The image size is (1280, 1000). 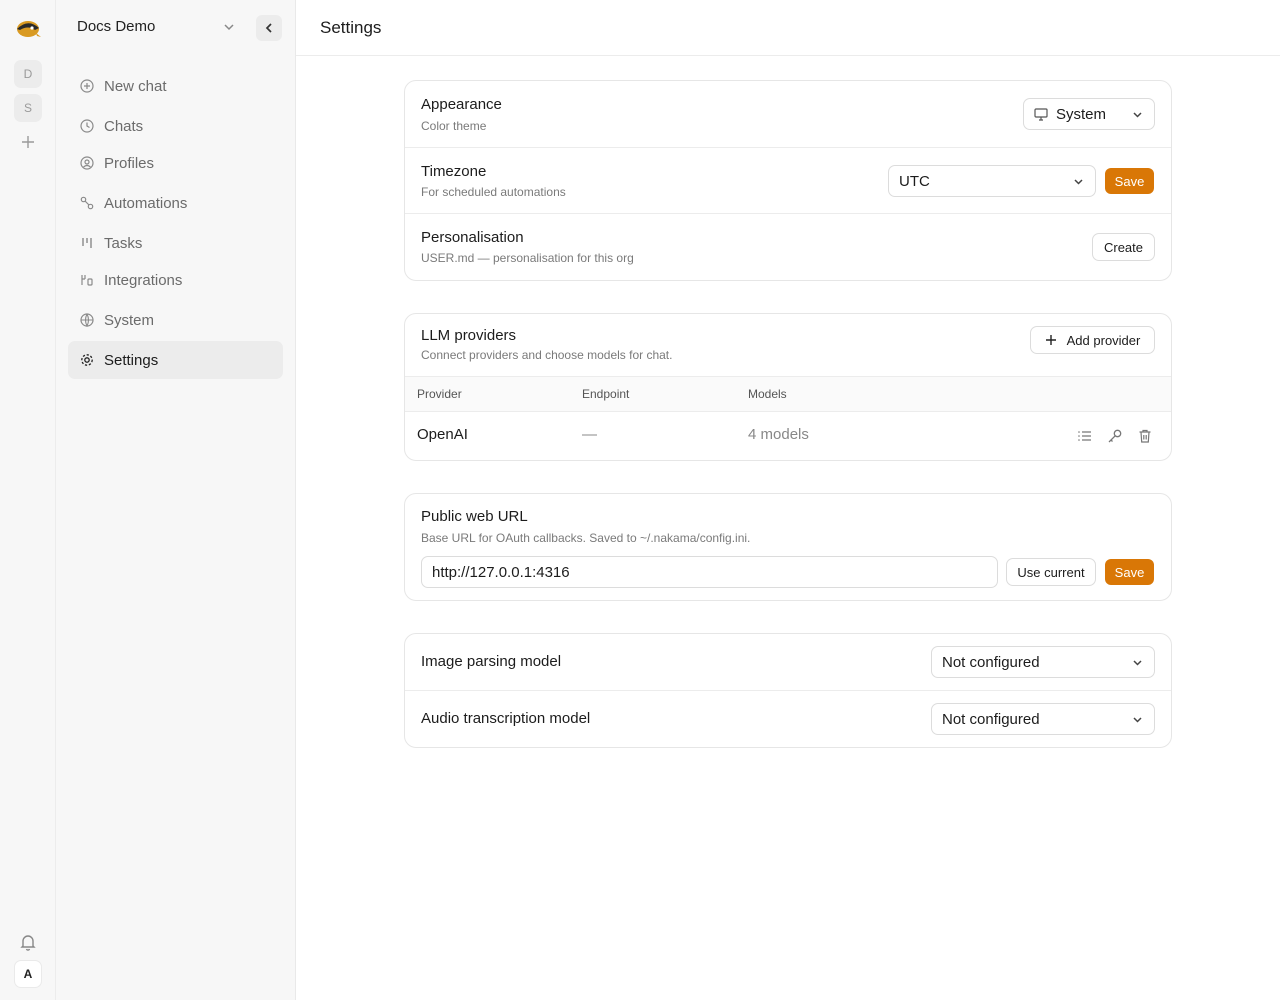 What do you see at coordinates (1085, 436) in the screenshot?
I see `list-icon` at bounding box center [1085, 436].